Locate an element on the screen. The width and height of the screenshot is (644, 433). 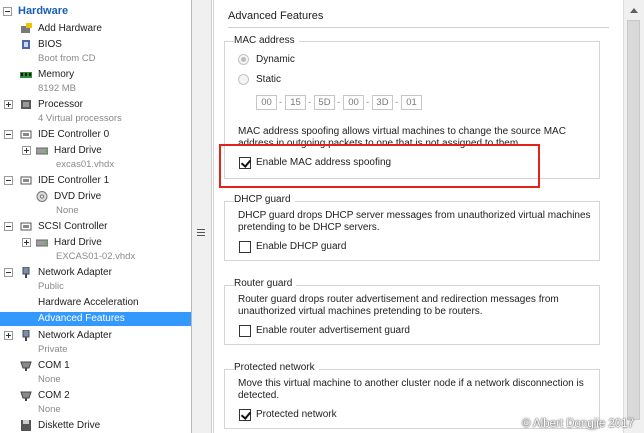
tree-item-diskette-drive: Diskette Drive is located at coordinates (95, 426).